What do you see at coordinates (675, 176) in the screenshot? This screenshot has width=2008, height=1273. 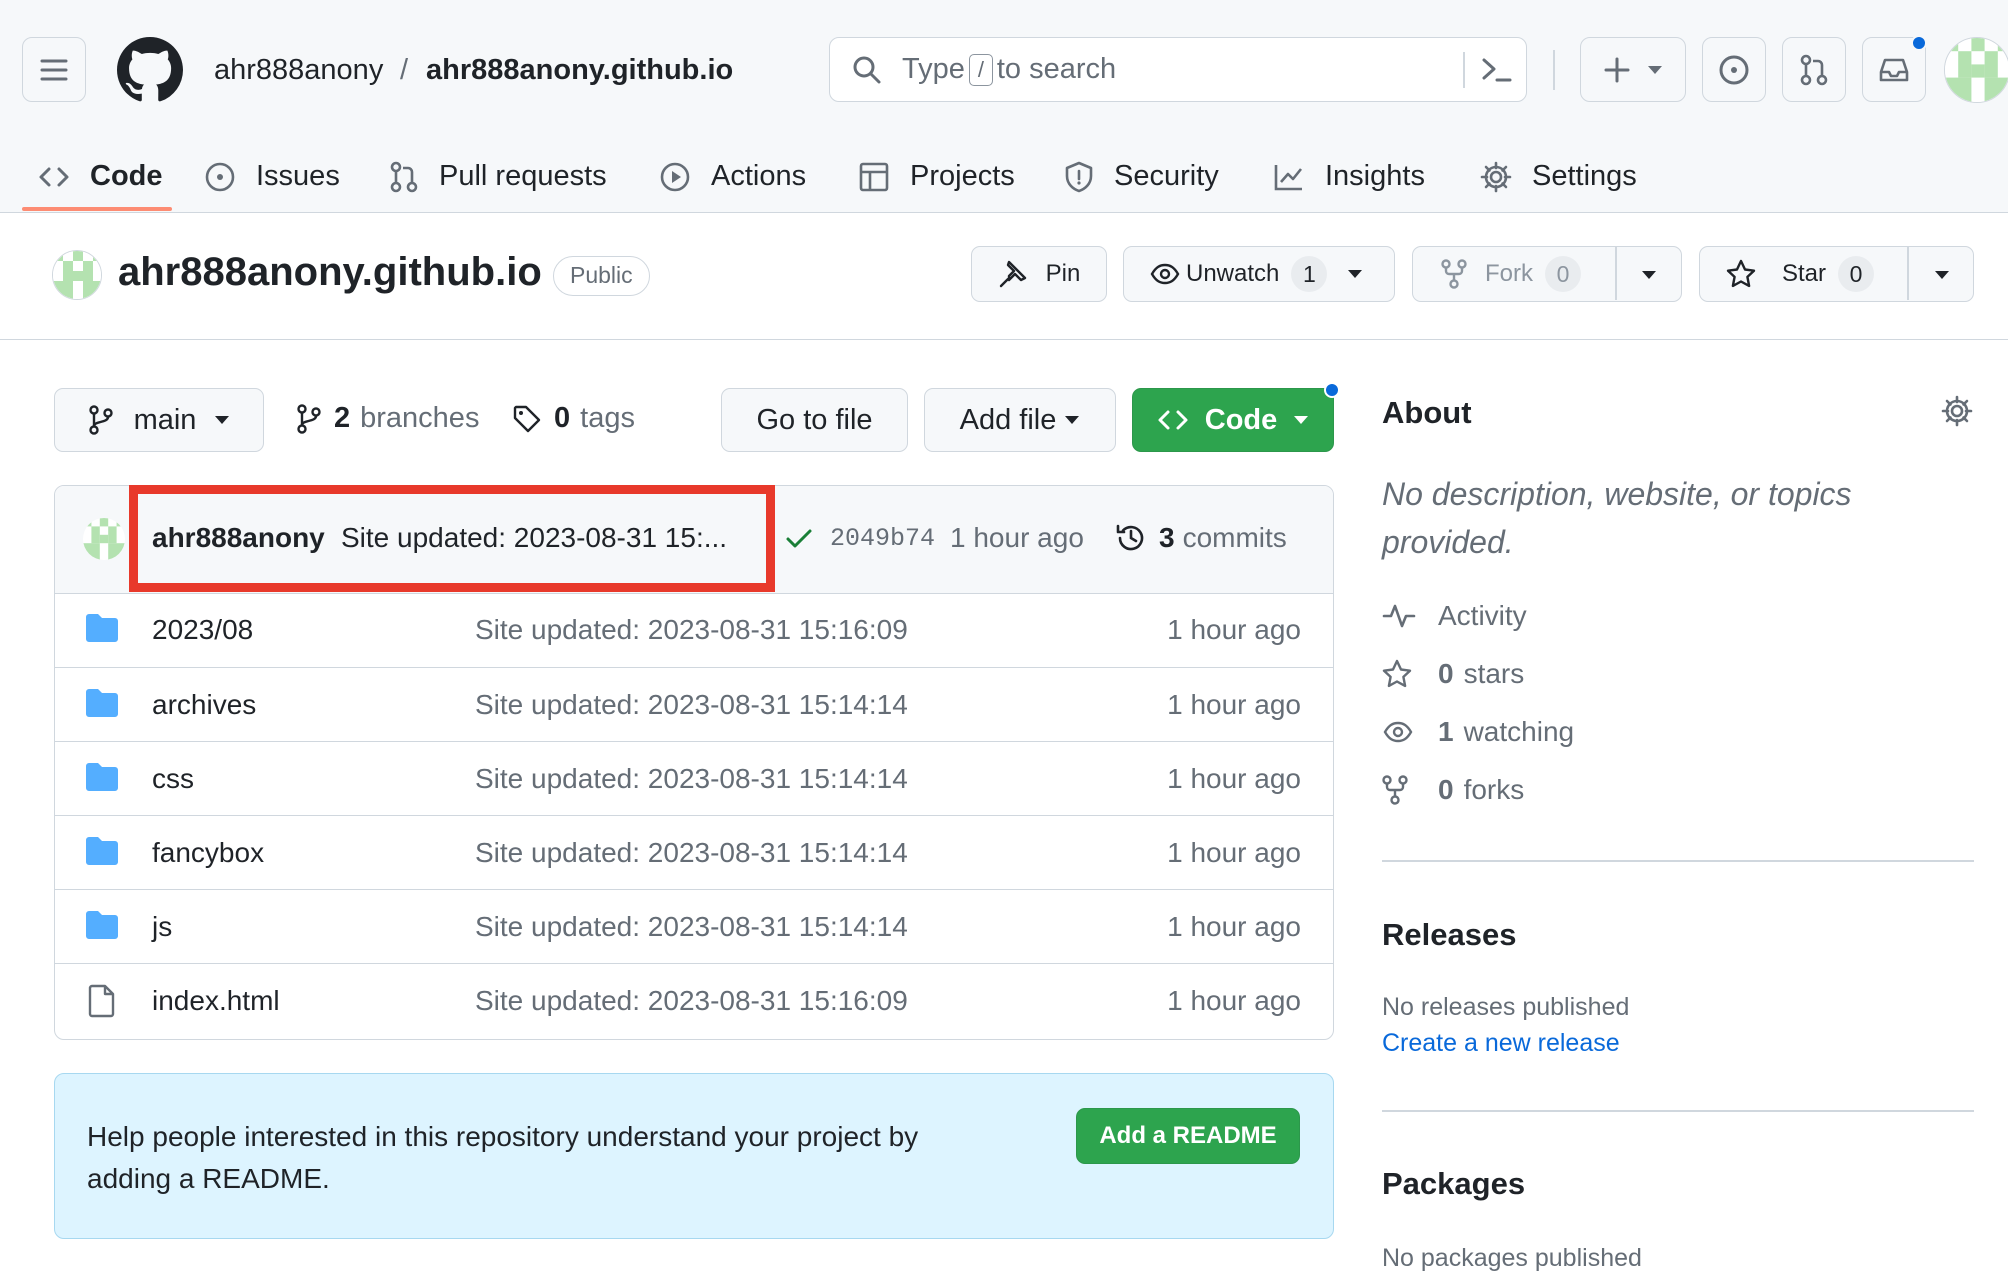 I see `play-icon` at bounding box center [675, 176].